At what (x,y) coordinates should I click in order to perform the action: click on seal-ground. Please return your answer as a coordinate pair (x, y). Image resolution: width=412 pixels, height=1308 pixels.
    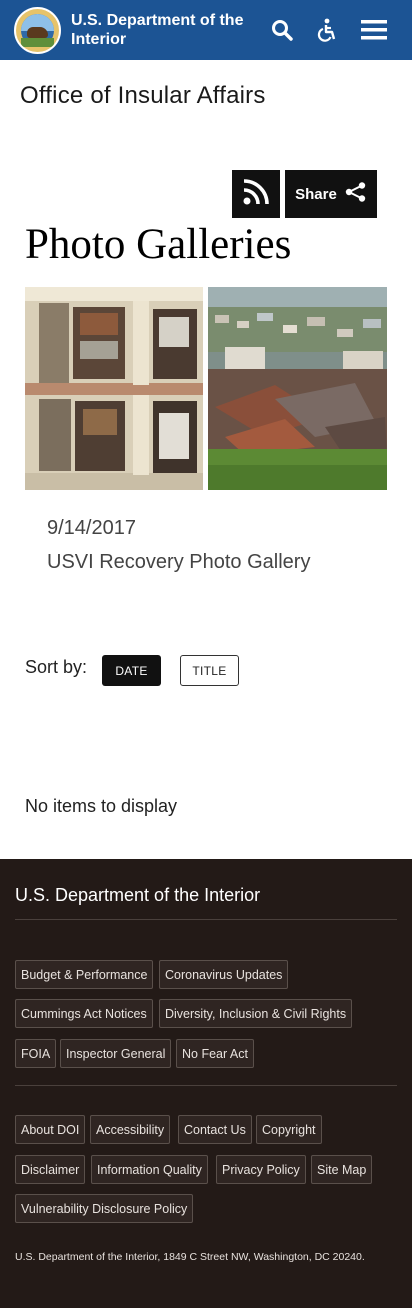
    Looking at the image, I should click on (37, 42).